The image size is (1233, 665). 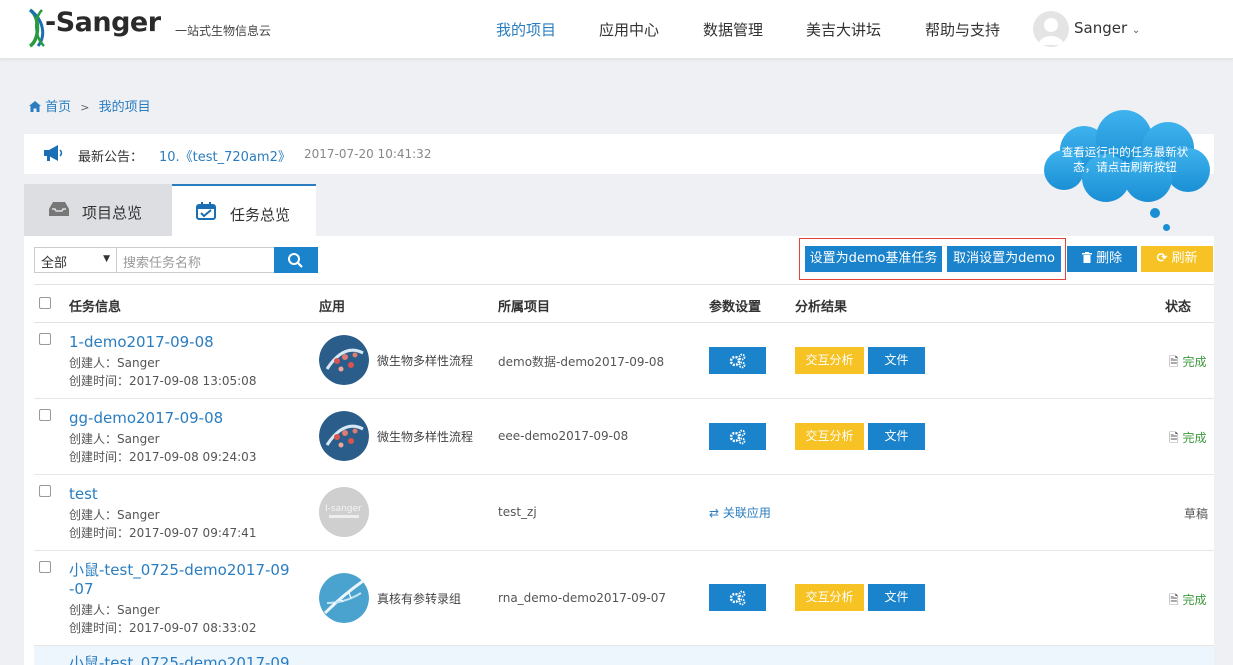 What do you see at coordinates (81, 589) in the screenshot?
I see `task-name-line: -07` at bounding box center [81, 589].